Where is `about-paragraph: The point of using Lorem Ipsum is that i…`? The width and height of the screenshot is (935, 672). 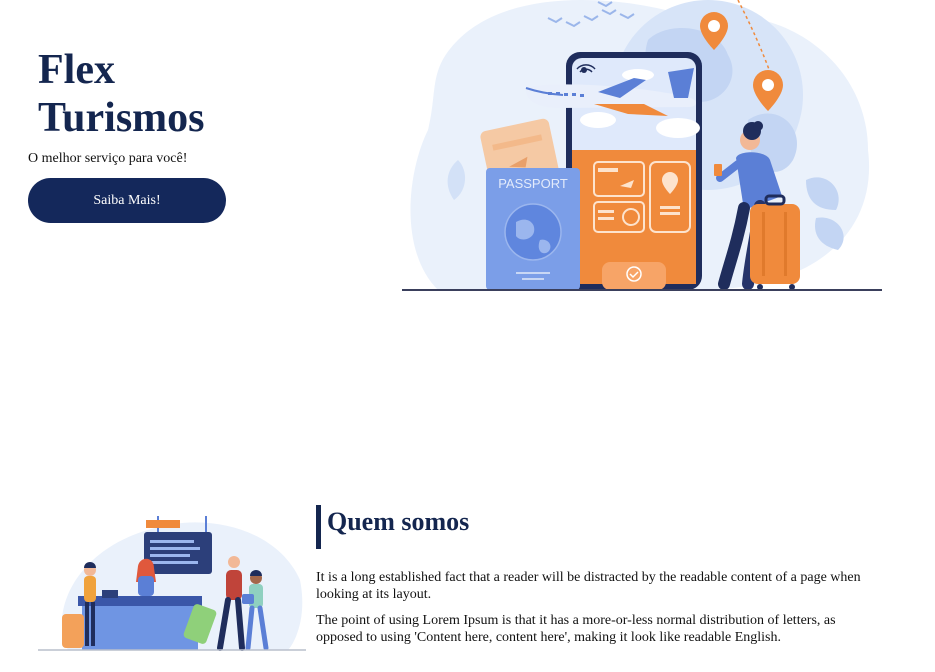 about-paragraph: The point of using Lorem Ipsum is that i… is located at coordinates (576, 629).